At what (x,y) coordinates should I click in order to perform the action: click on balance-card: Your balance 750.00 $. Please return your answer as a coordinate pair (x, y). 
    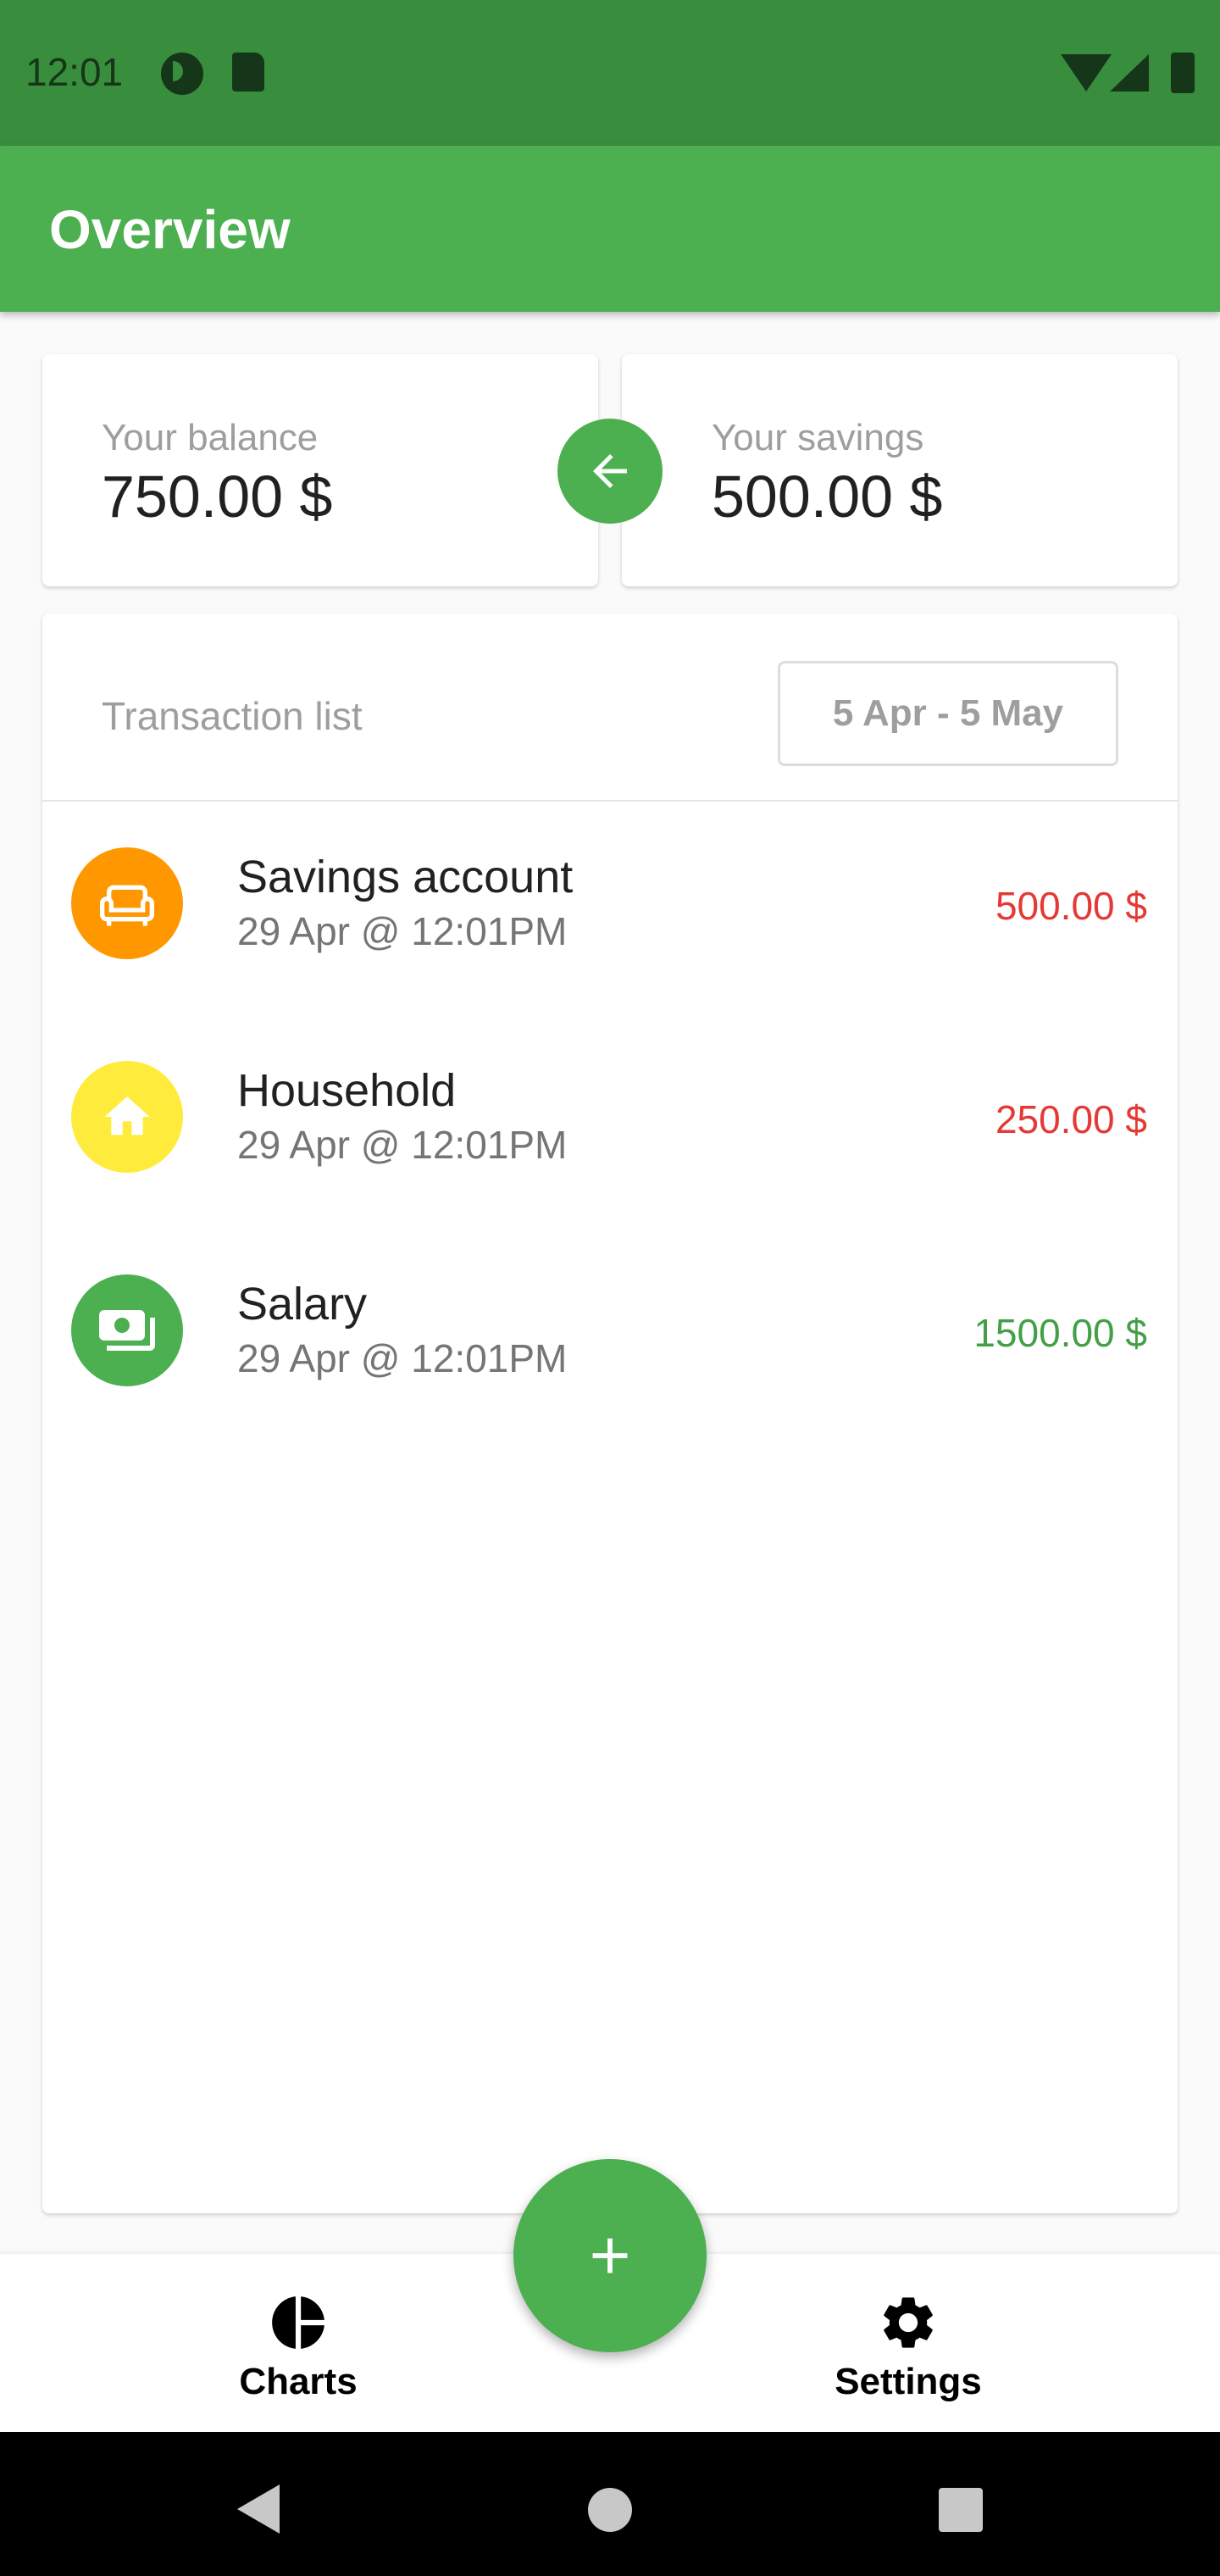
    Looking at the image, I should click on (320, 470).